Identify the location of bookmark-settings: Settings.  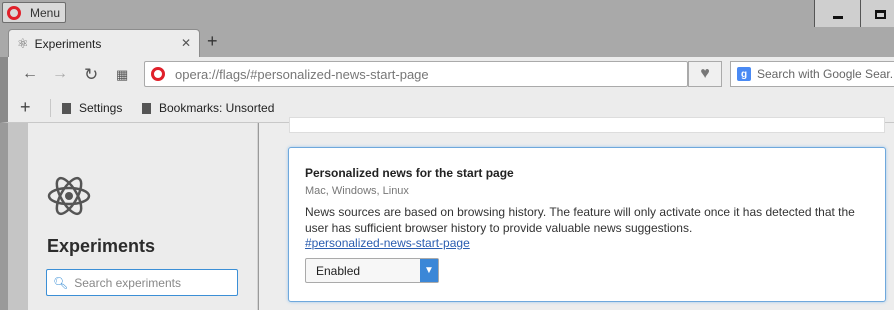
(92, 108).